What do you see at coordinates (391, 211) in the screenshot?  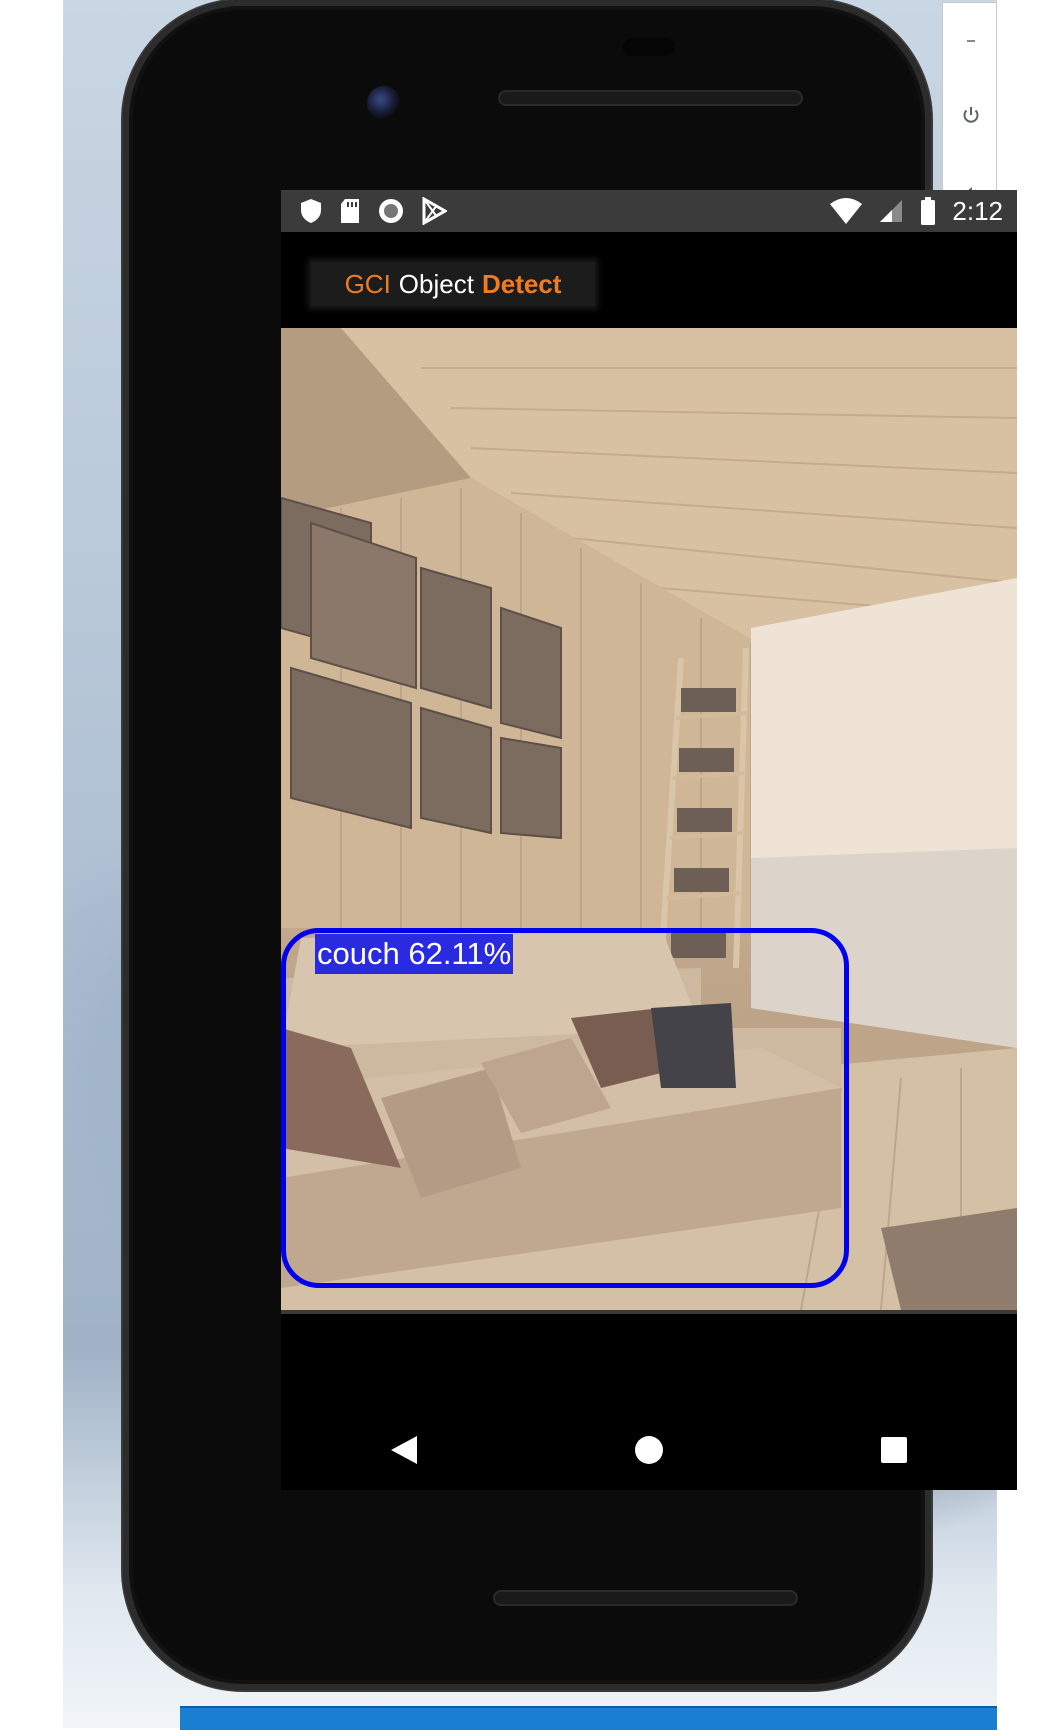 I see `record-icon` at bounding box center [391, 211].